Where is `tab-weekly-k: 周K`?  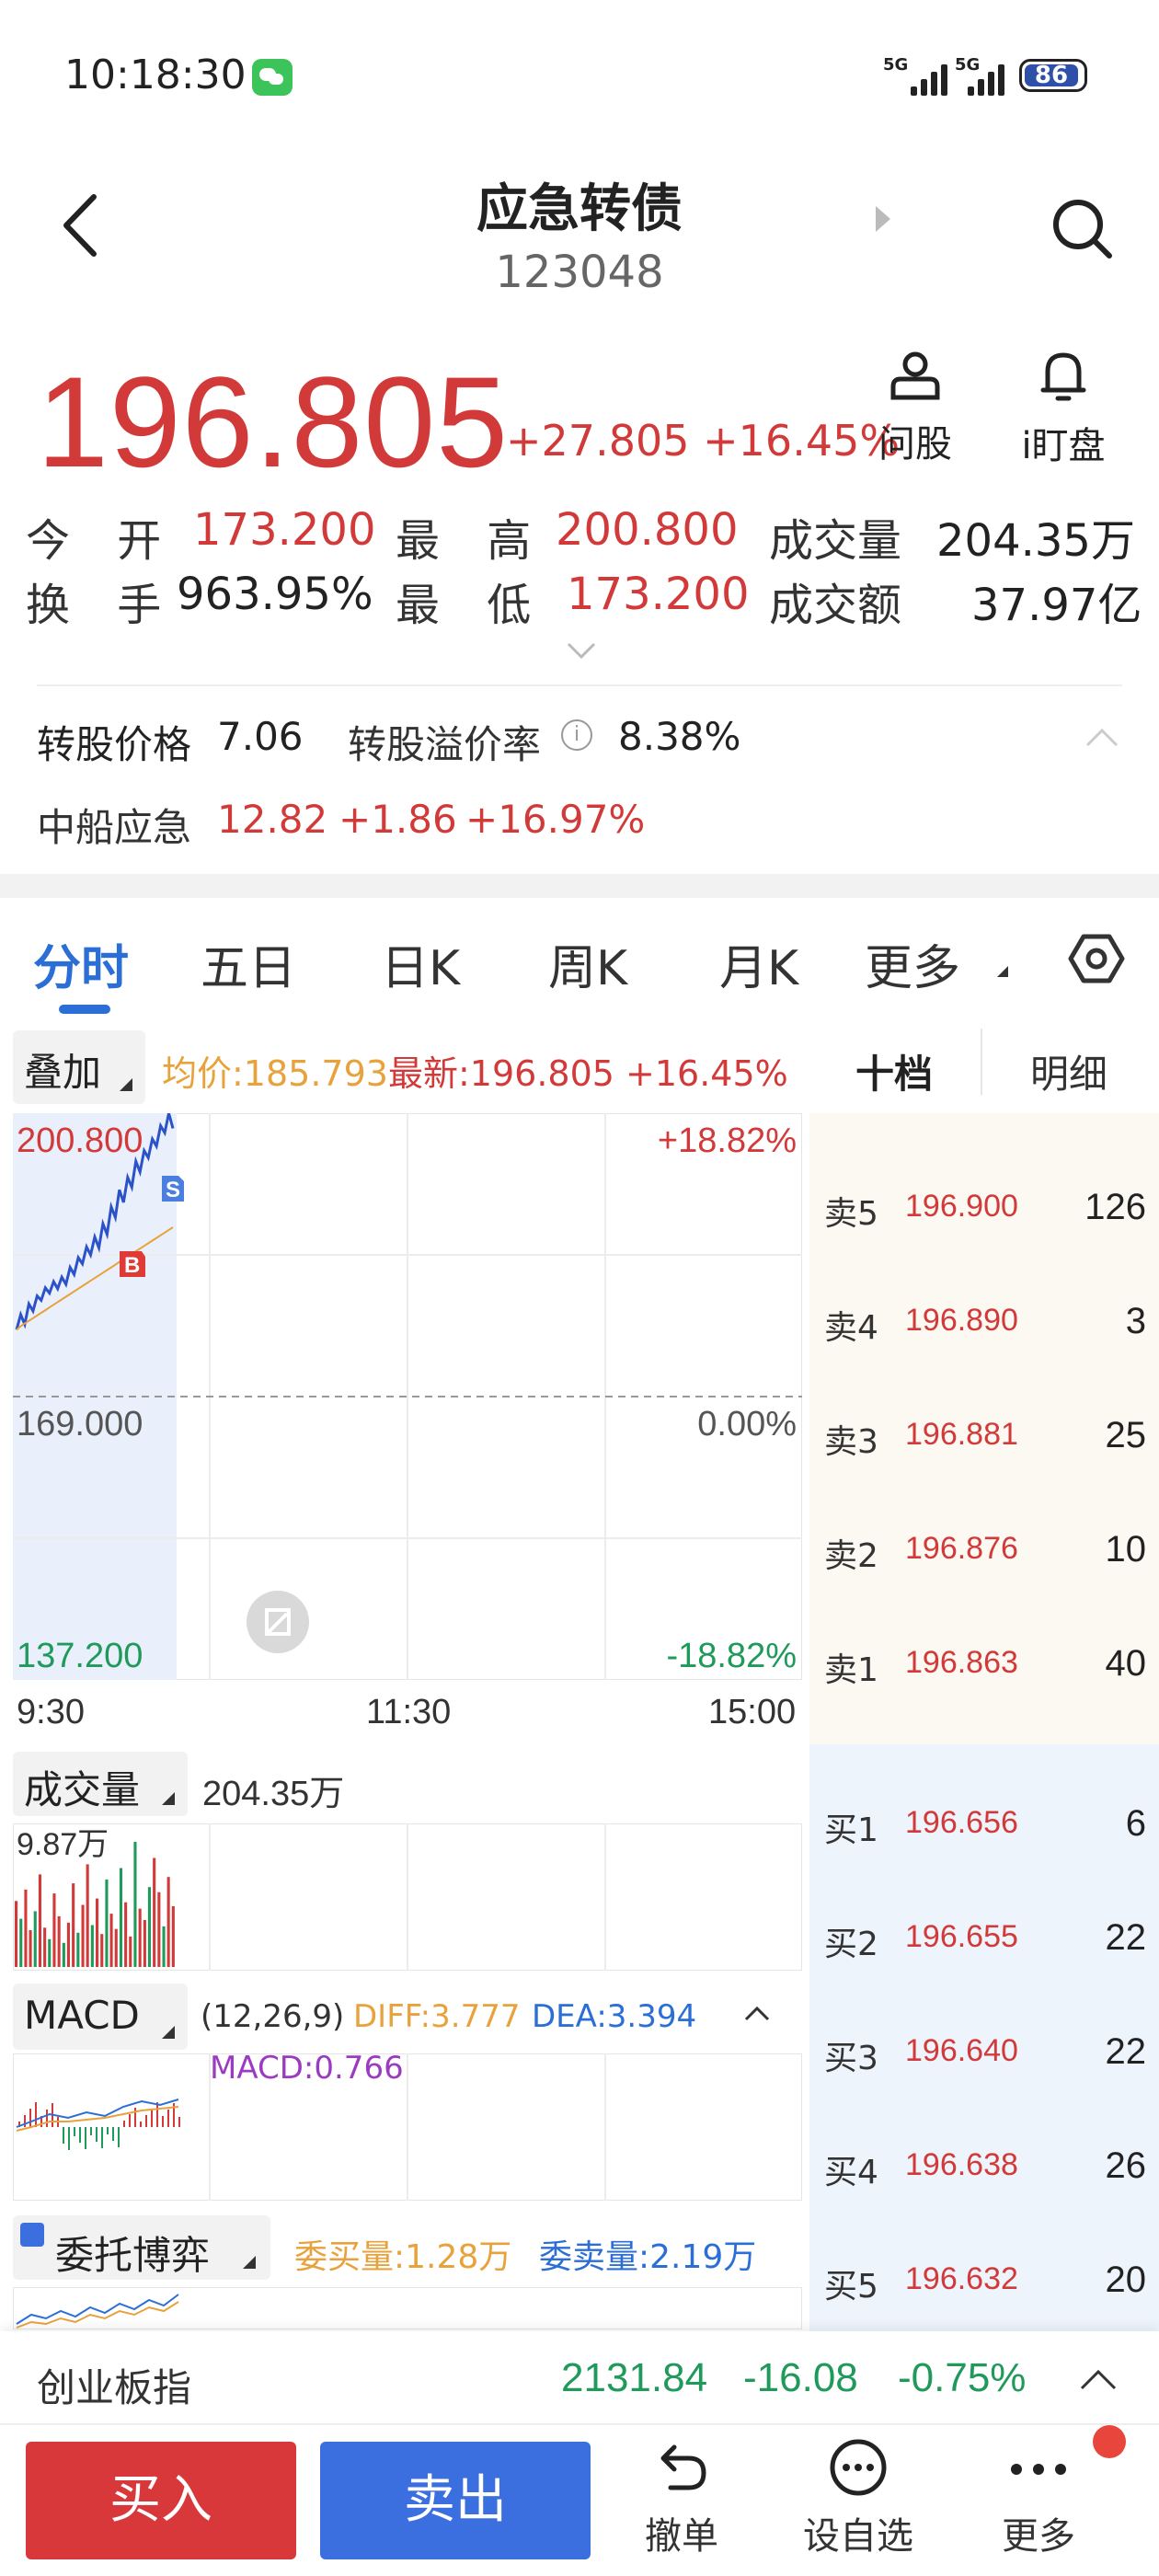 tab-weekly-k: 周K is located at coordinates (587, 963).